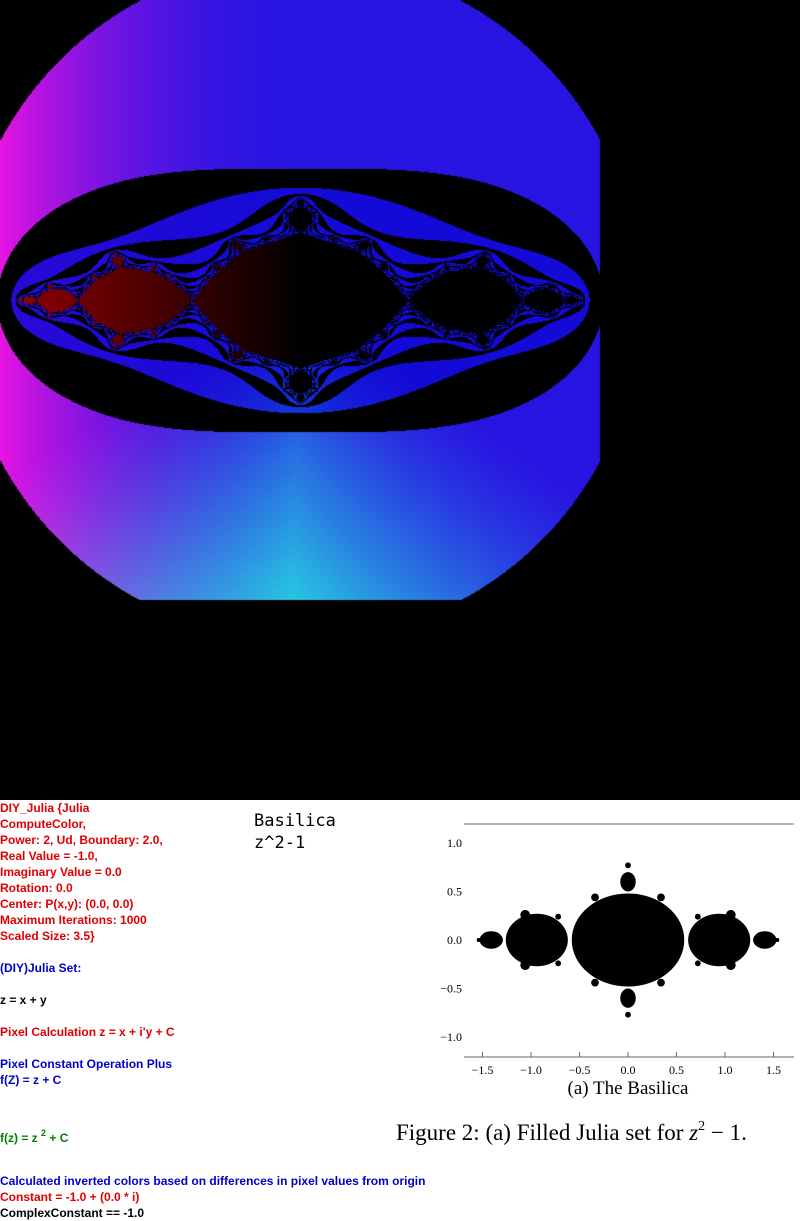 The width and height of the screenshot is (800, 1221). I want to click on info-line-5: Imaginary Value = 0.0, so click(61, 872).